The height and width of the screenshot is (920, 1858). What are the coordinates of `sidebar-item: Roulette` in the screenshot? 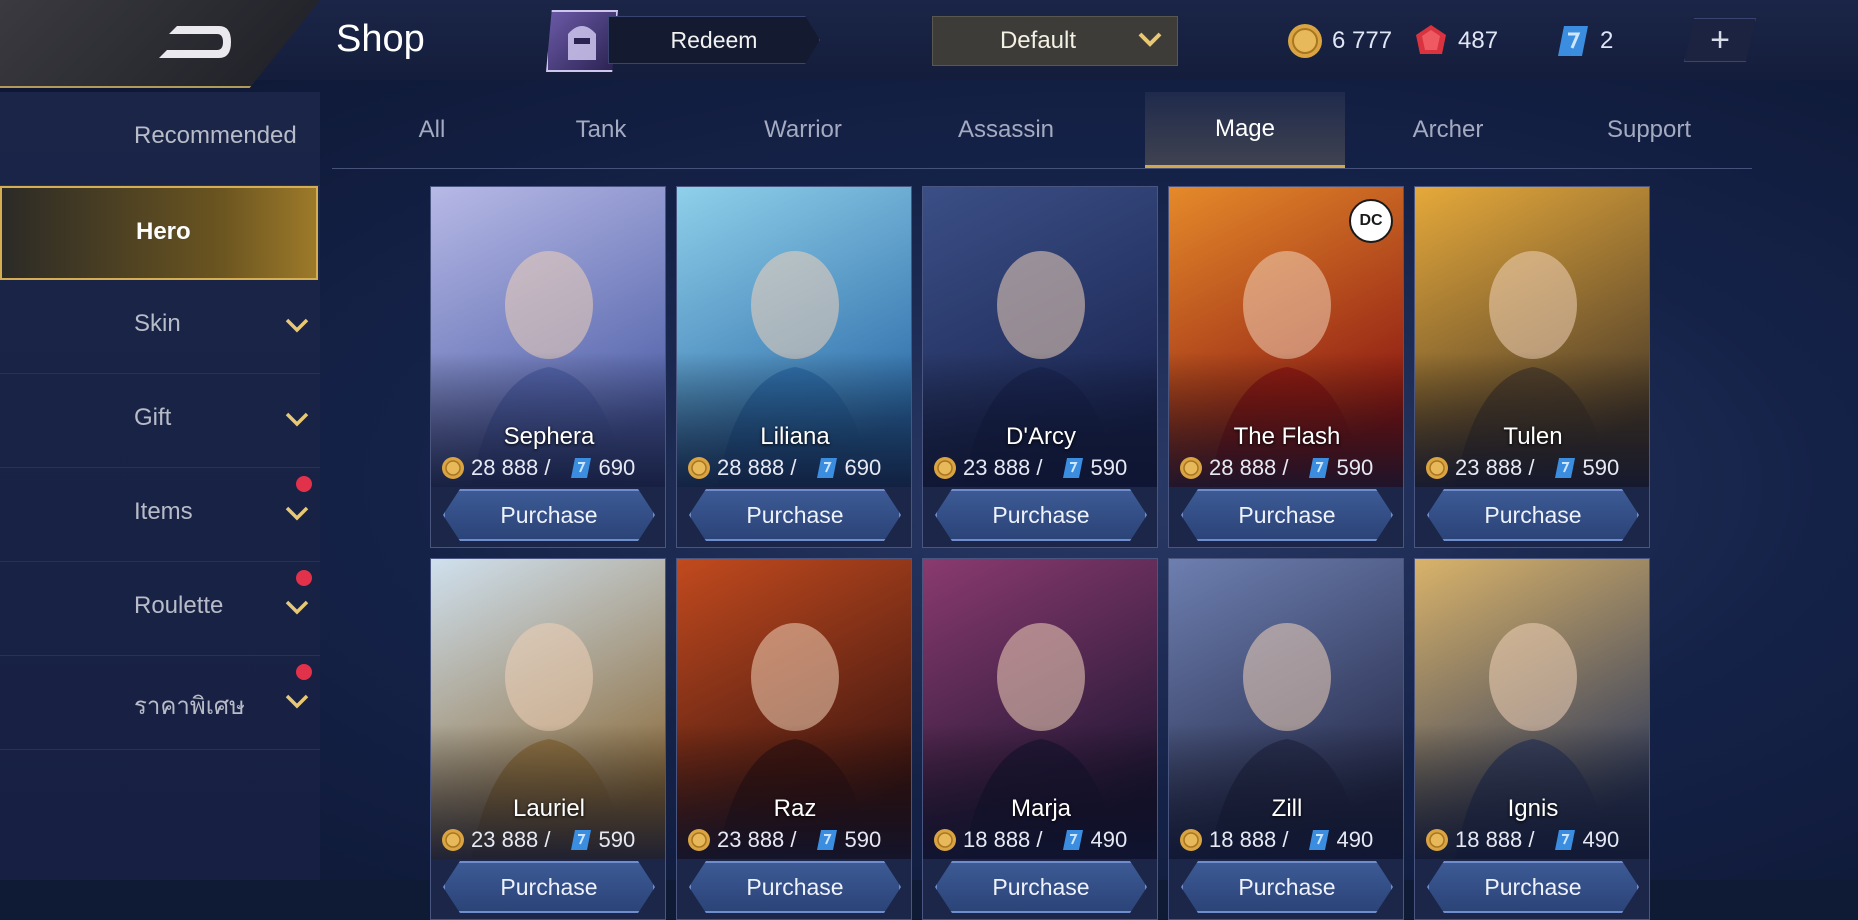 It's located at (160, 609).